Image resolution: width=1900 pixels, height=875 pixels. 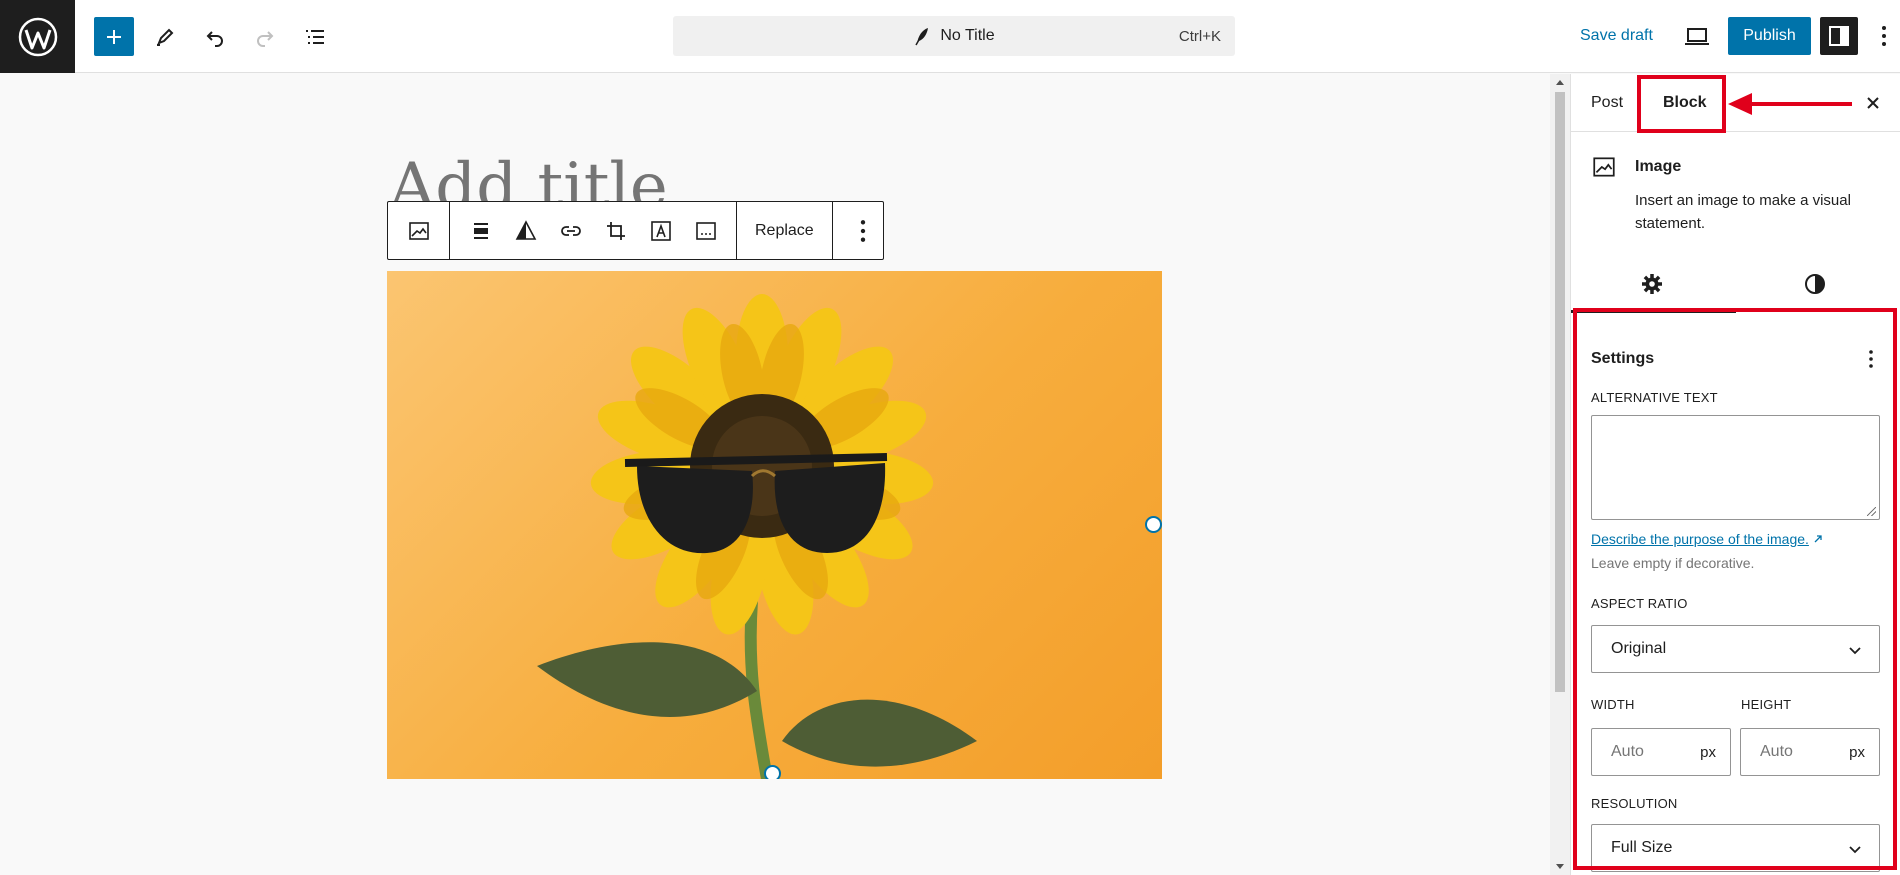 I want to click on plus-icon, so click(x=114, y=36).